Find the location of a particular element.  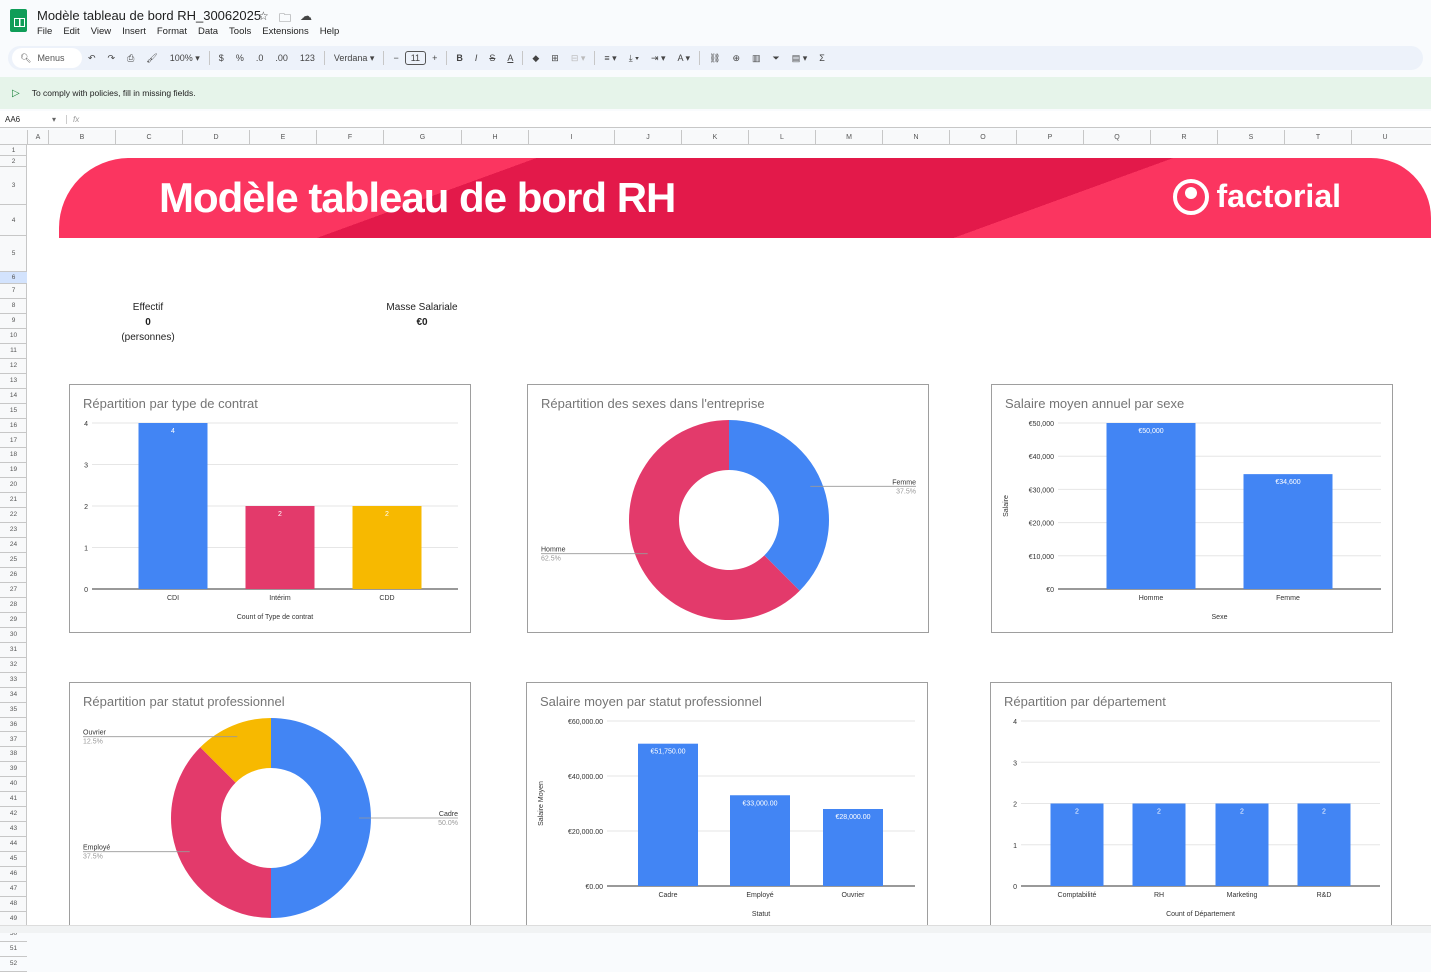

row-header: 40 is located at coordinates (13, 785).